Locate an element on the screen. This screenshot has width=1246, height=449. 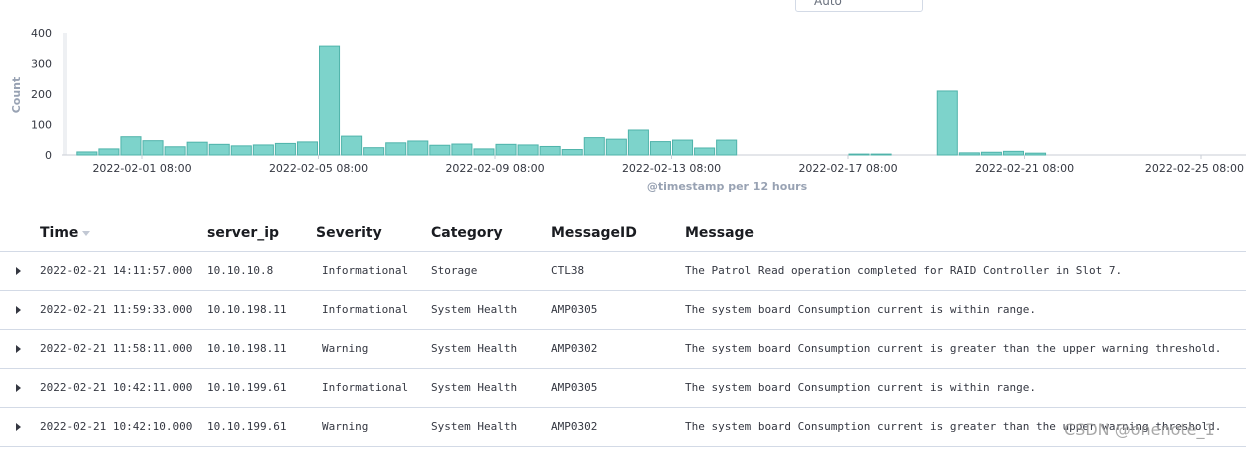
y-tick-label: 400 is located at coordinates (41, 33).